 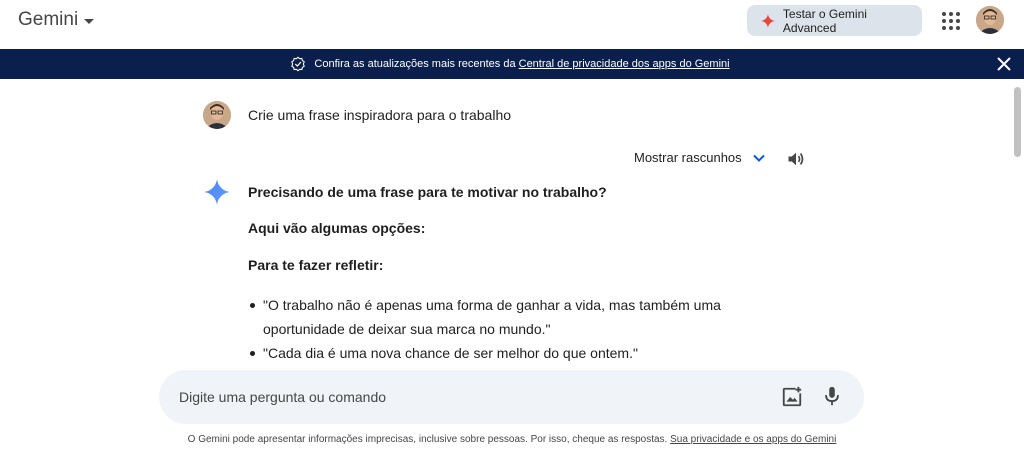 I want to click on apps-grid-icon, so click(x=950, y=20).